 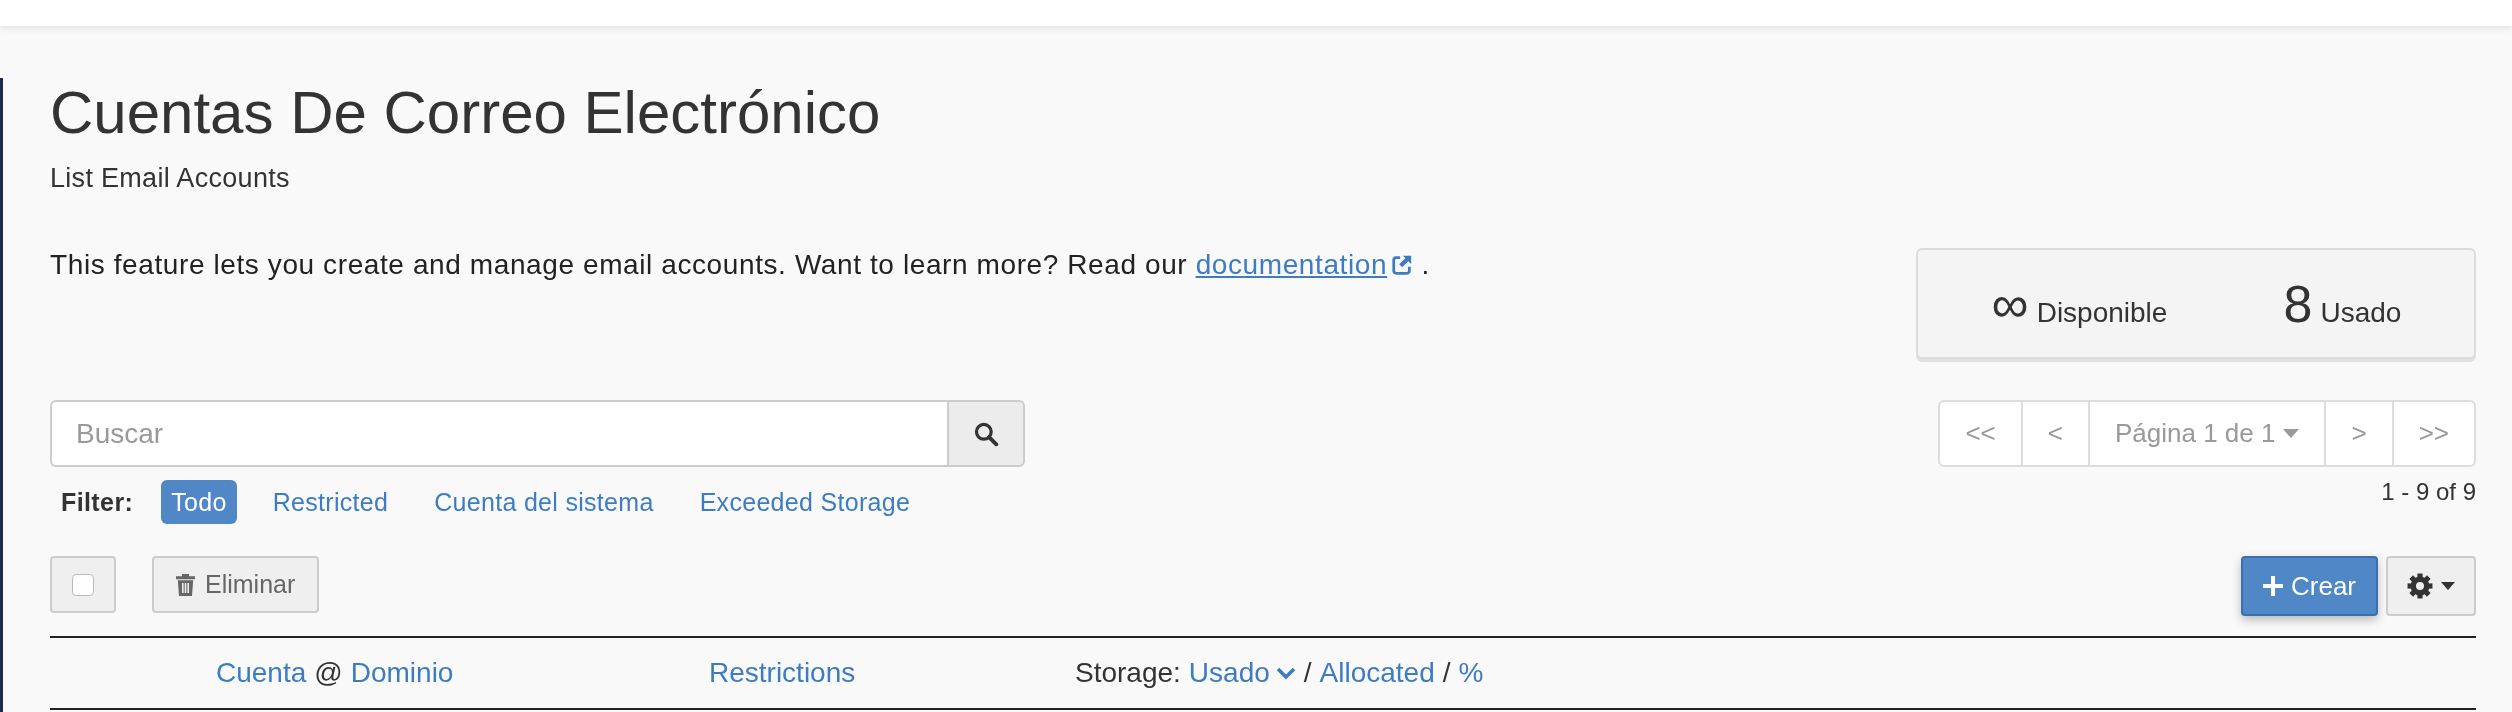 I want to click on filter-label: Filter:, so click(x=97, y=502).